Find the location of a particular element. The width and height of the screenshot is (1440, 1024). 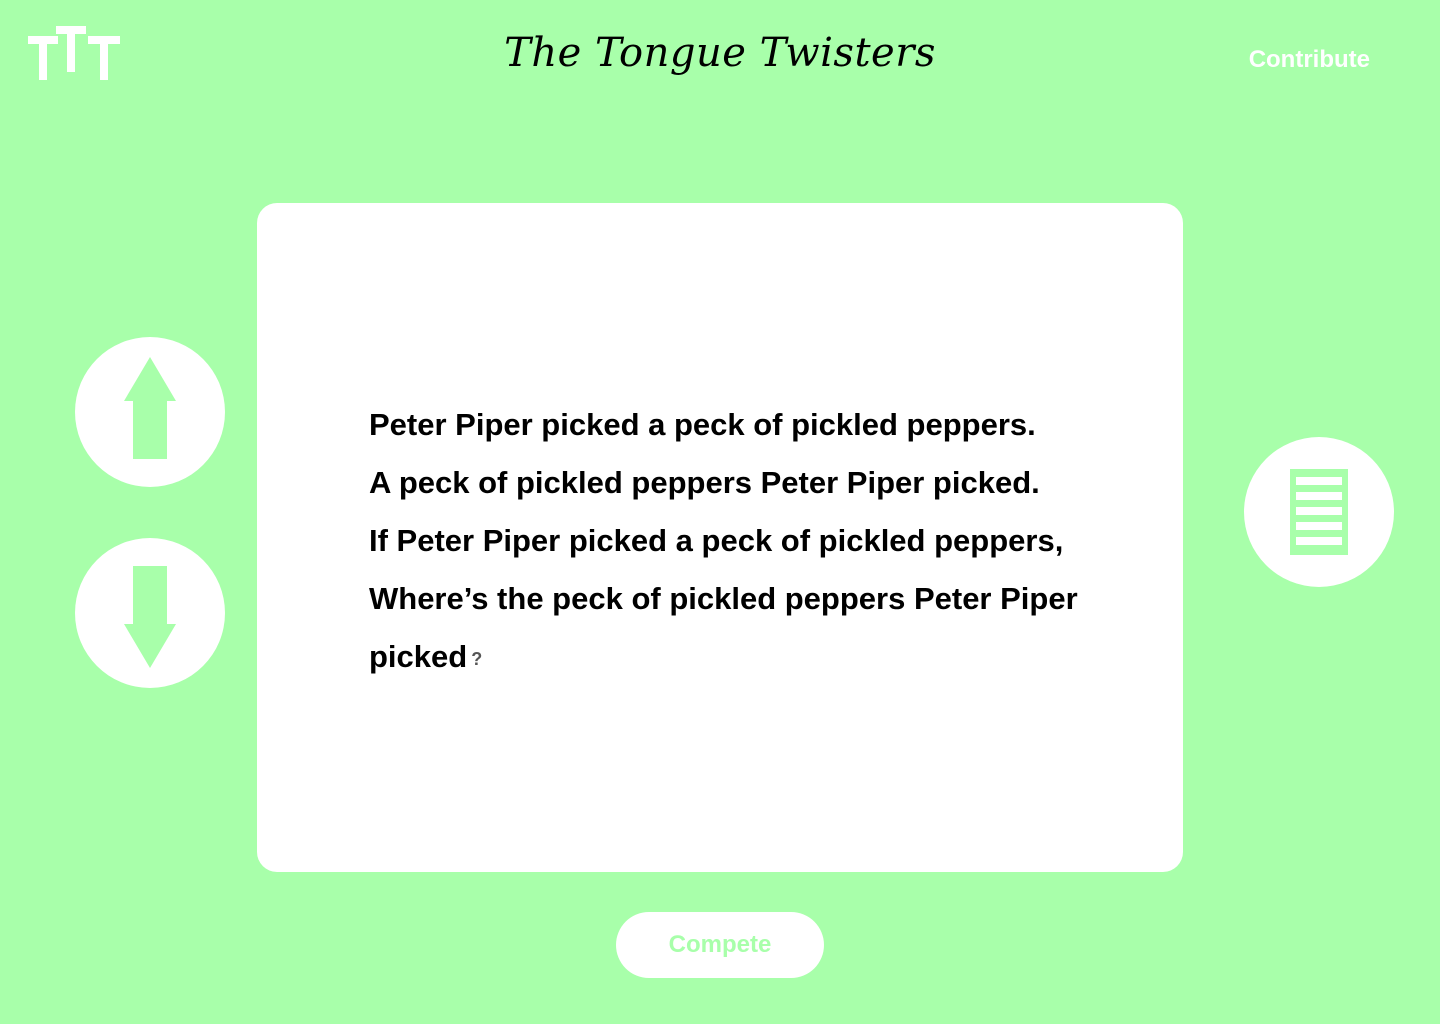

previous-button is located at coordinates (150, 412).